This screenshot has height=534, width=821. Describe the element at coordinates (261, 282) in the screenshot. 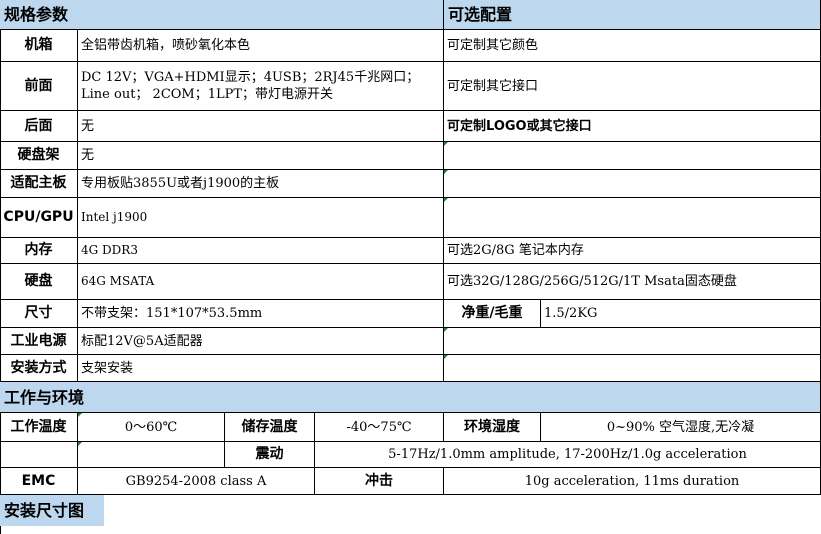

I see `disk-value: 64G MSATA` at that location.